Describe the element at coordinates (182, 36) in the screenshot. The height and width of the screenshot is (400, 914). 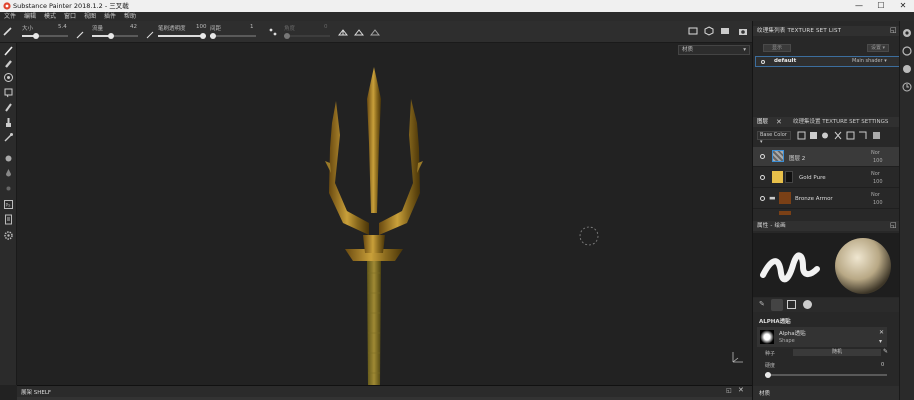
I see `stroke-opacity-slider` at that location.